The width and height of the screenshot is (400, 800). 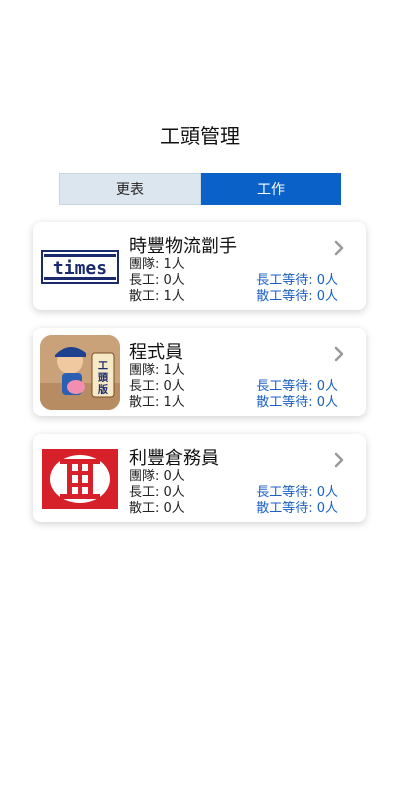 I want to click on tab-work: 工作, so click(x=271, y=189).